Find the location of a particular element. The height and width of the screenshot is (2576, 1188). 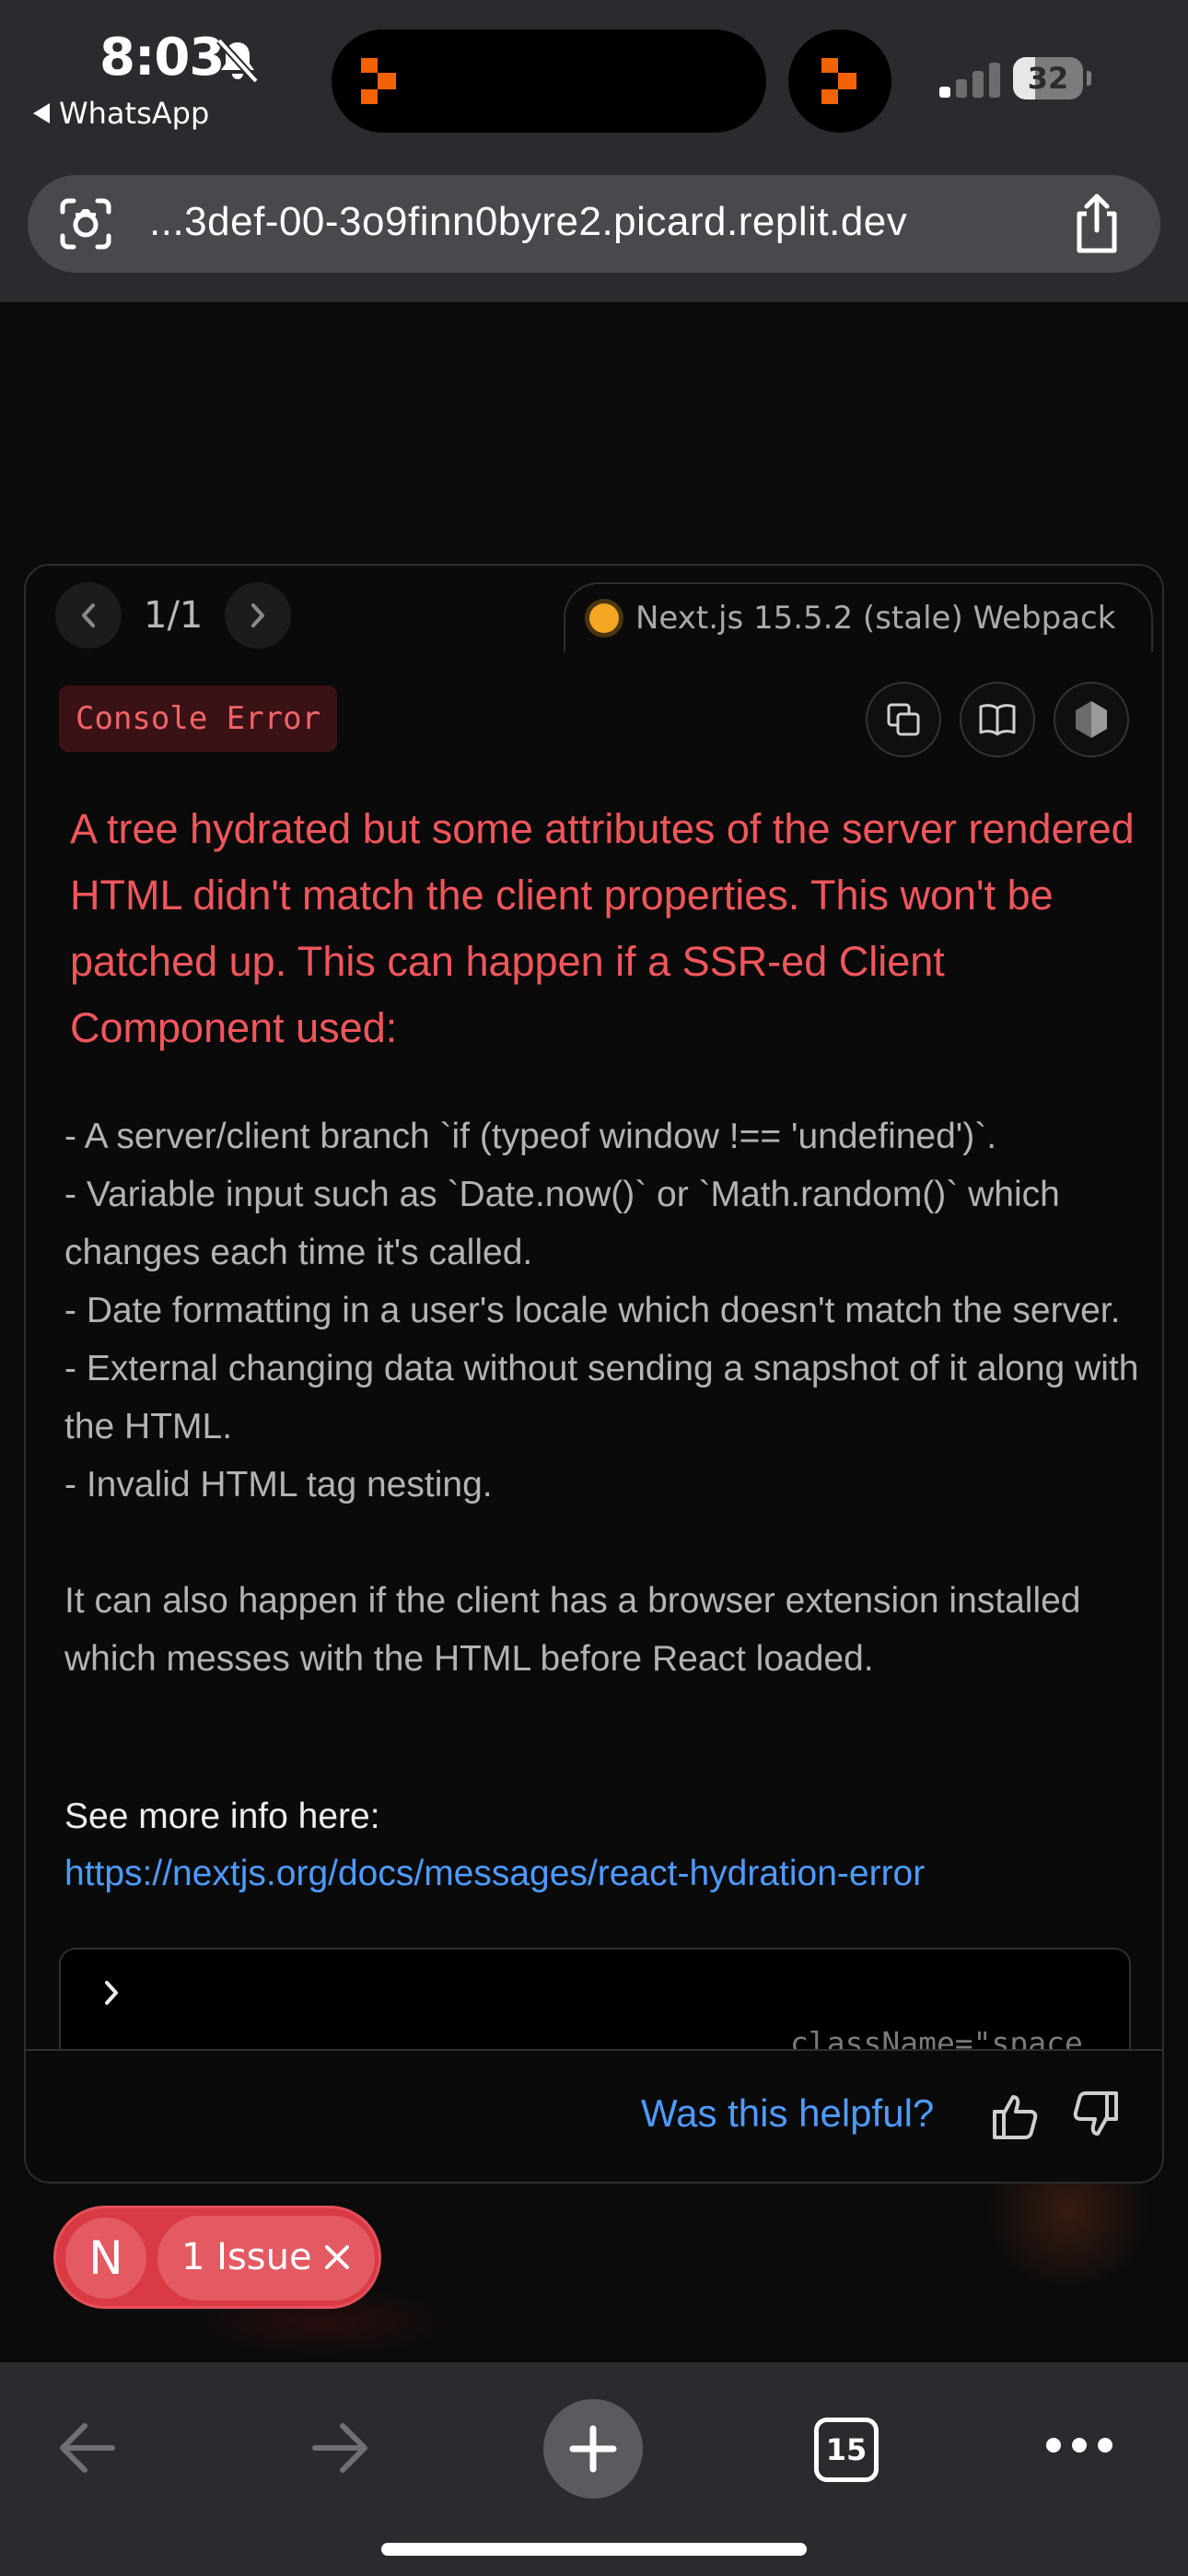

dev-tools-issue-badge: N 1 Issue is located at coordinates (217, 2257).